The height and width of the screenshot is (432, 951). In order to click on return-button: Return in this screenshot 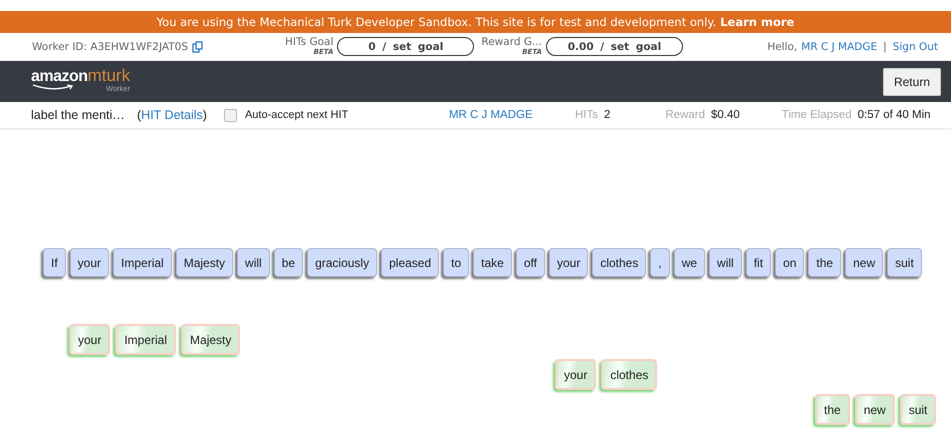, I will do `click(911, 82)`.